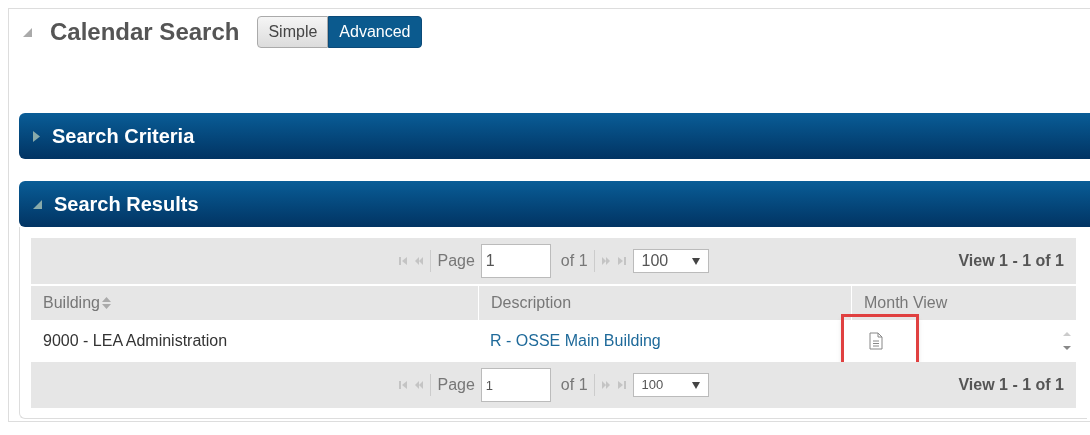 The image size is (1090, 435). Describe the element at coordinates (145, 32) in the screenshot. I see `page-title: Calendar Search` at that location.